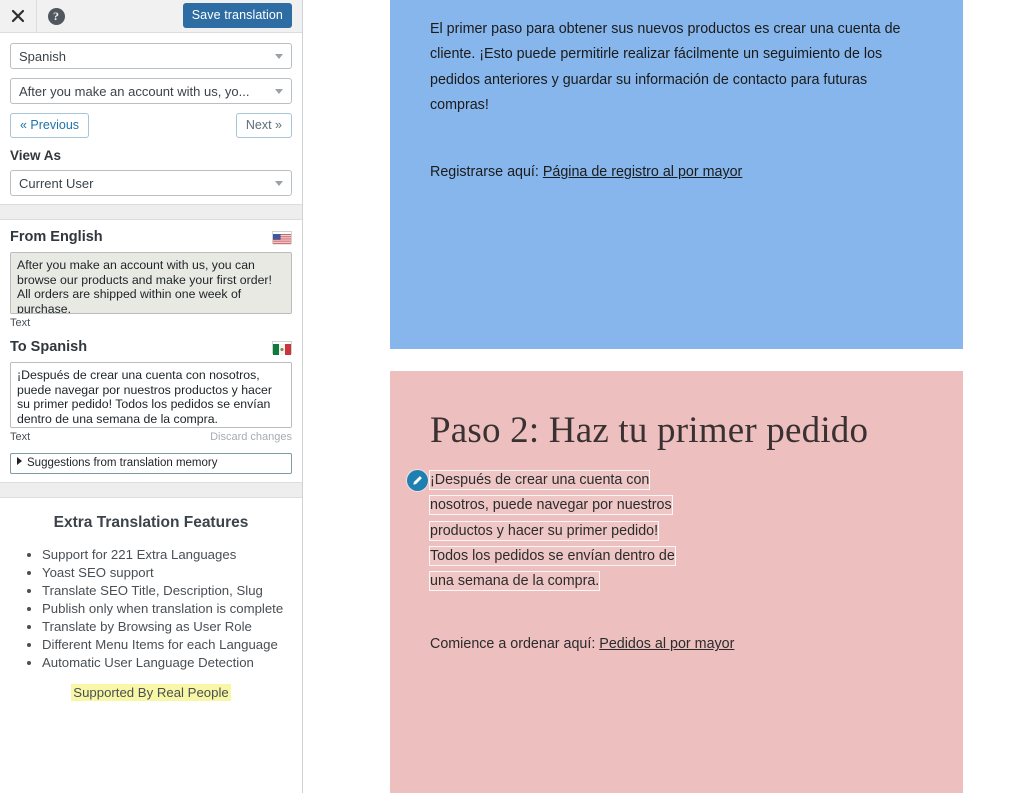 The image size is (1024, 793). I want to click on blue-cta-prefix: Registrarse aquí:, so click(486, 172).